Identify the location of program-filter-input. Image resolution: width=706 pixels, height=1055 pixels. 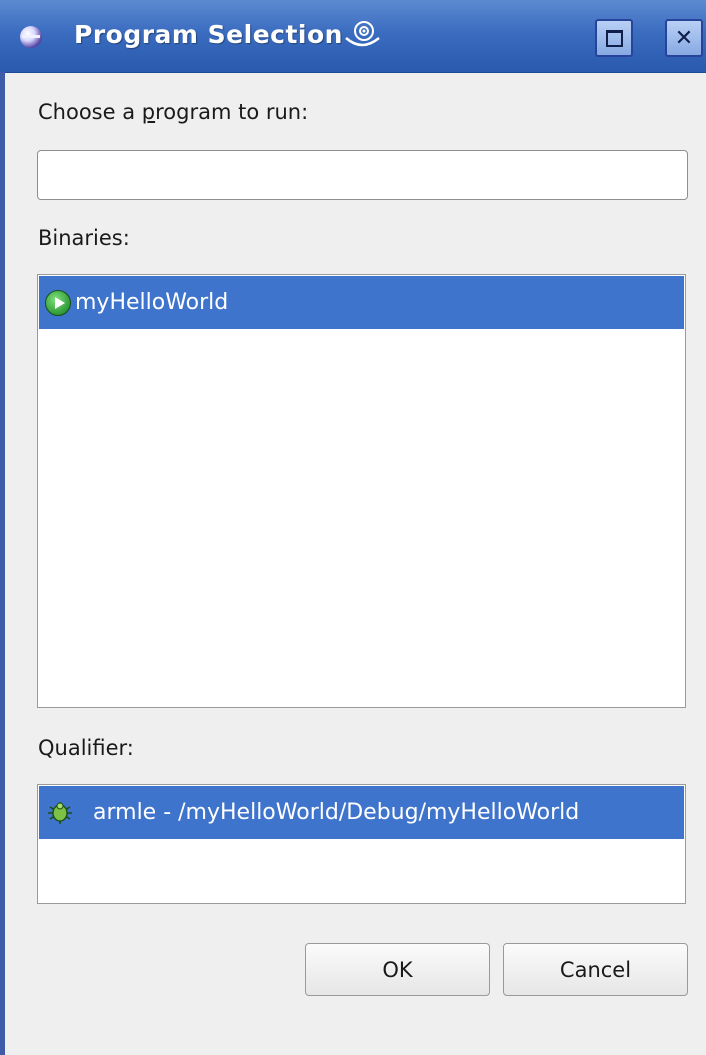
(362, 175).